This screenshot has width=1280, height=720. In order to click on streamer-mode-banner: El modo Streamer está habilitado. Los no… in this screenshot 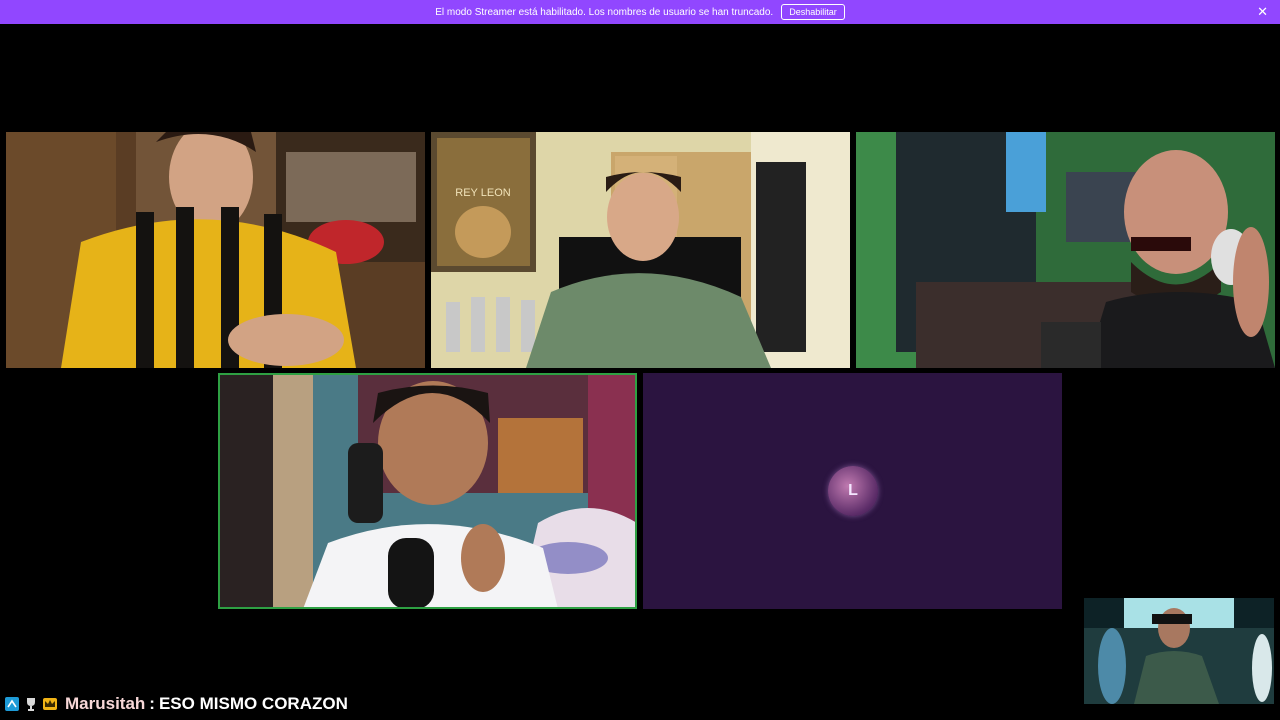, I will do `click(640, 12)`.